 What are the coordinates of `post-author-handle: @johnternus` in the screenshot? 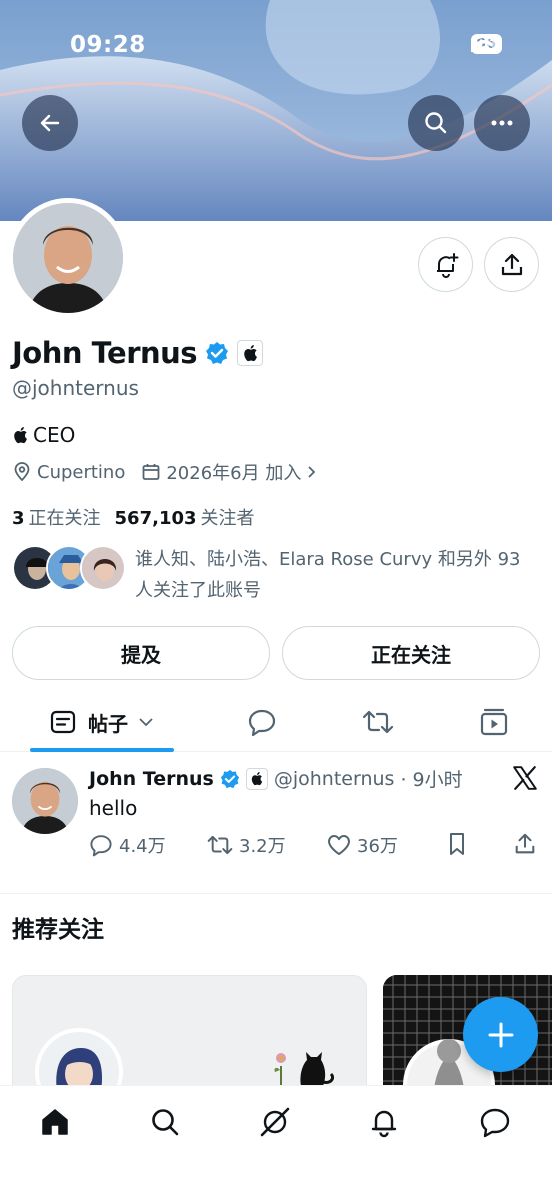 It's located at (334, 778).